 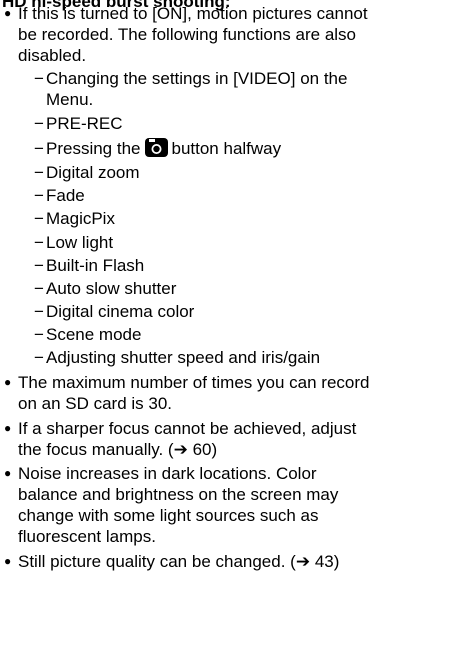 I want to click on page-ref-link: 60), so click(x=205, y=449).